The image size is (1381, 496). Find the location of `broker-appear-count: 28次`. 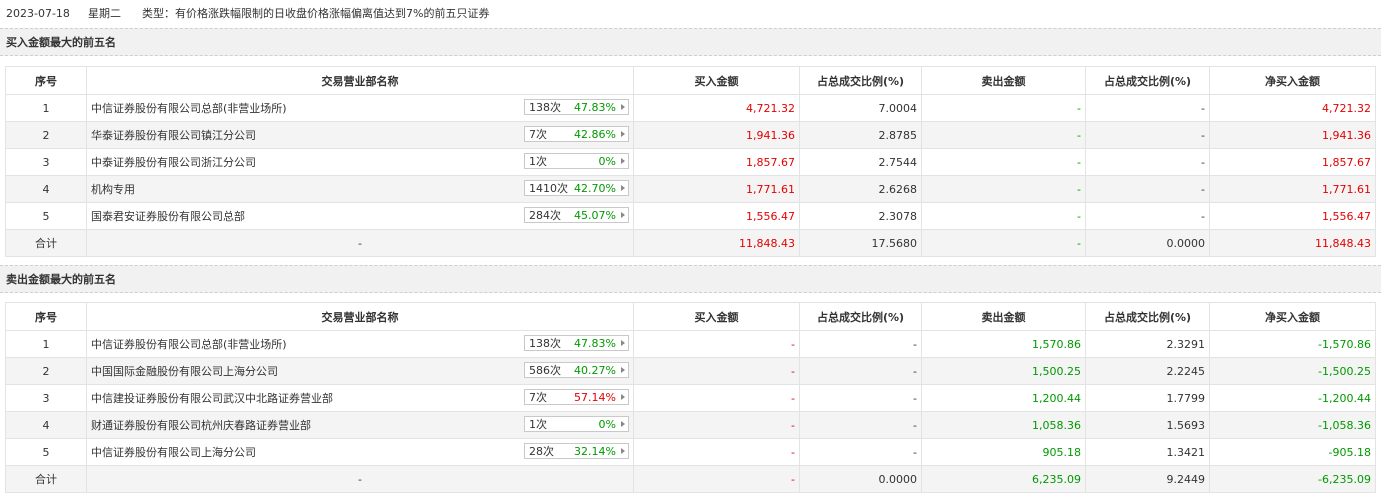

broker-appear-count: 28次 is located at coordinates (541, 451).